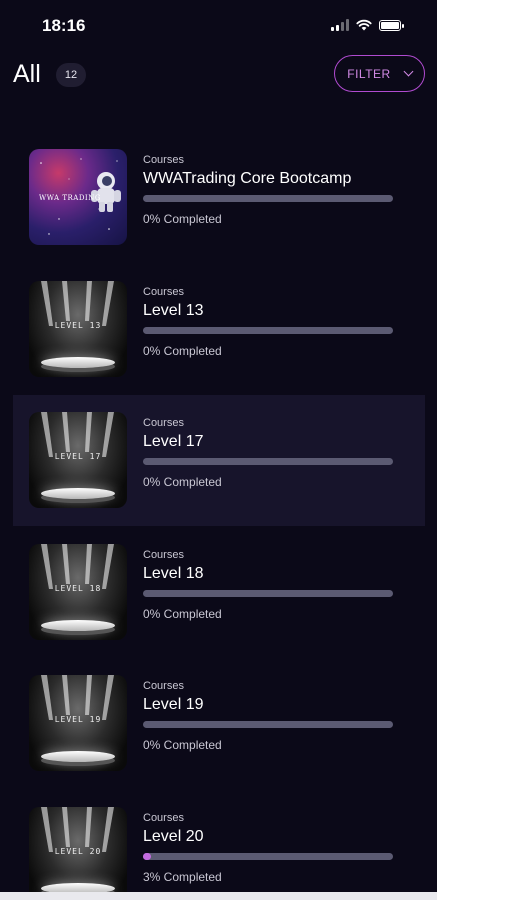 Image resolution: width=506 pixels, height=900 pixels. Describe the element at coordinates (70, 198) in the screenshot. I see `thumbnail-text: WWA TRADING` at that location.